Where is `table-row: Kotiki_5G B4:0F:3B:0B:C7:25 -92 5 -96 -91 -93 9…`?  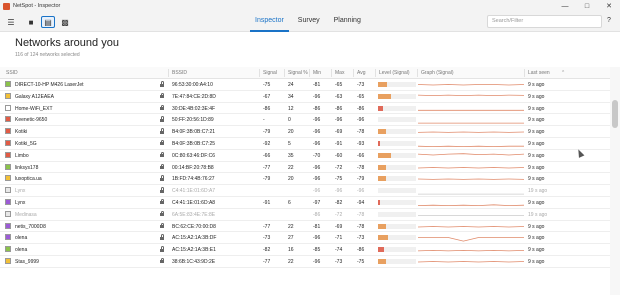 table-row: Kotiki_5G B4:0F:3B:0B:C7:25 -92 5 -96 -91 -93 9… is located at coordinates (305, 144).